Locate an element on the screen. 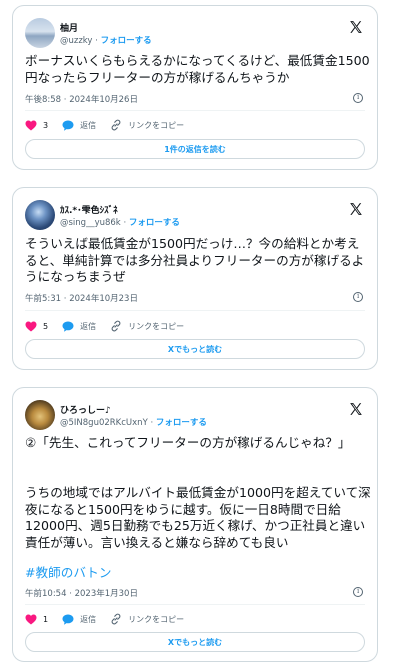 Image resolution: width=416 pixels, height=667 pixels. display-name: ひろっしー♪ is located at coordinates (85, 409).